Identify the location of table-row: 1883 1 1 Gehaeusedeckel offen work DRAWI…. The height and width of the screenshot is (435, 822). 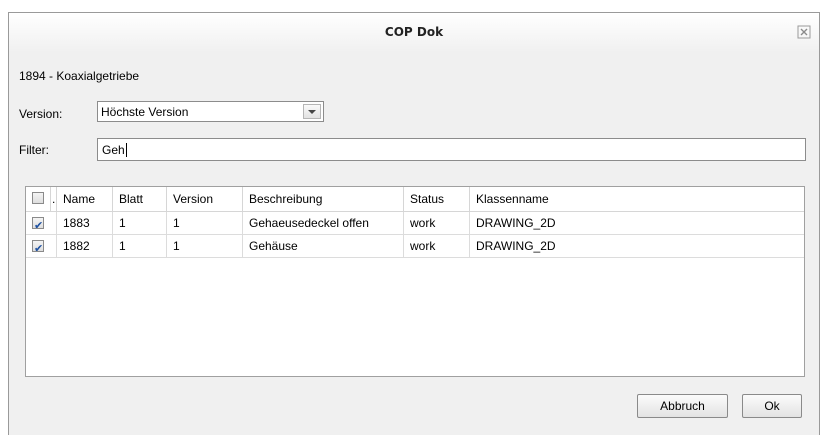
(415, 223).